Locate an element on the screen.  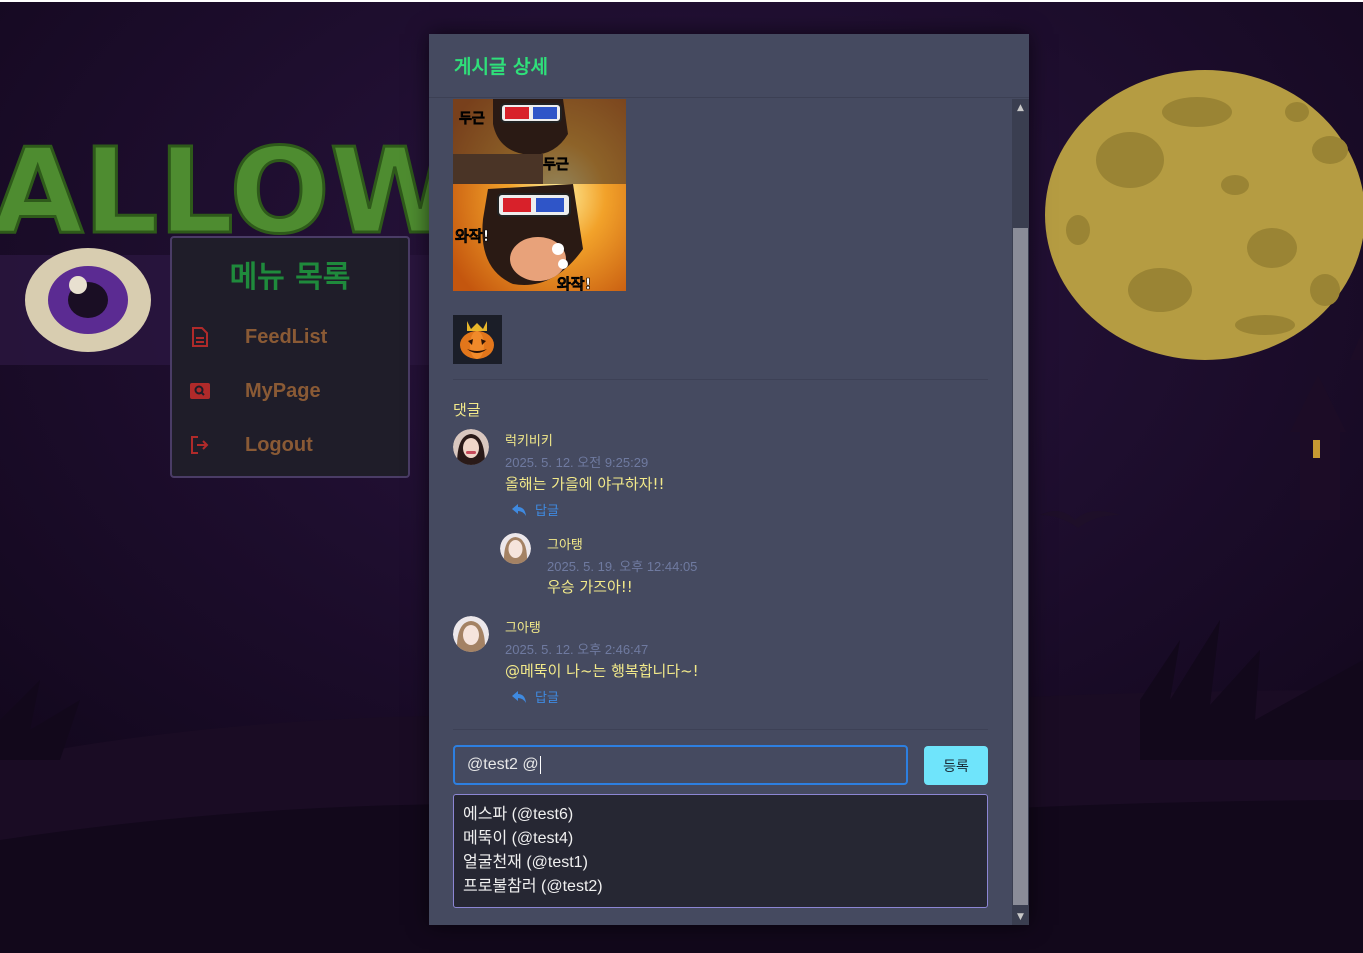
menu-item-label: Logout is located at coordinates (279, 444).